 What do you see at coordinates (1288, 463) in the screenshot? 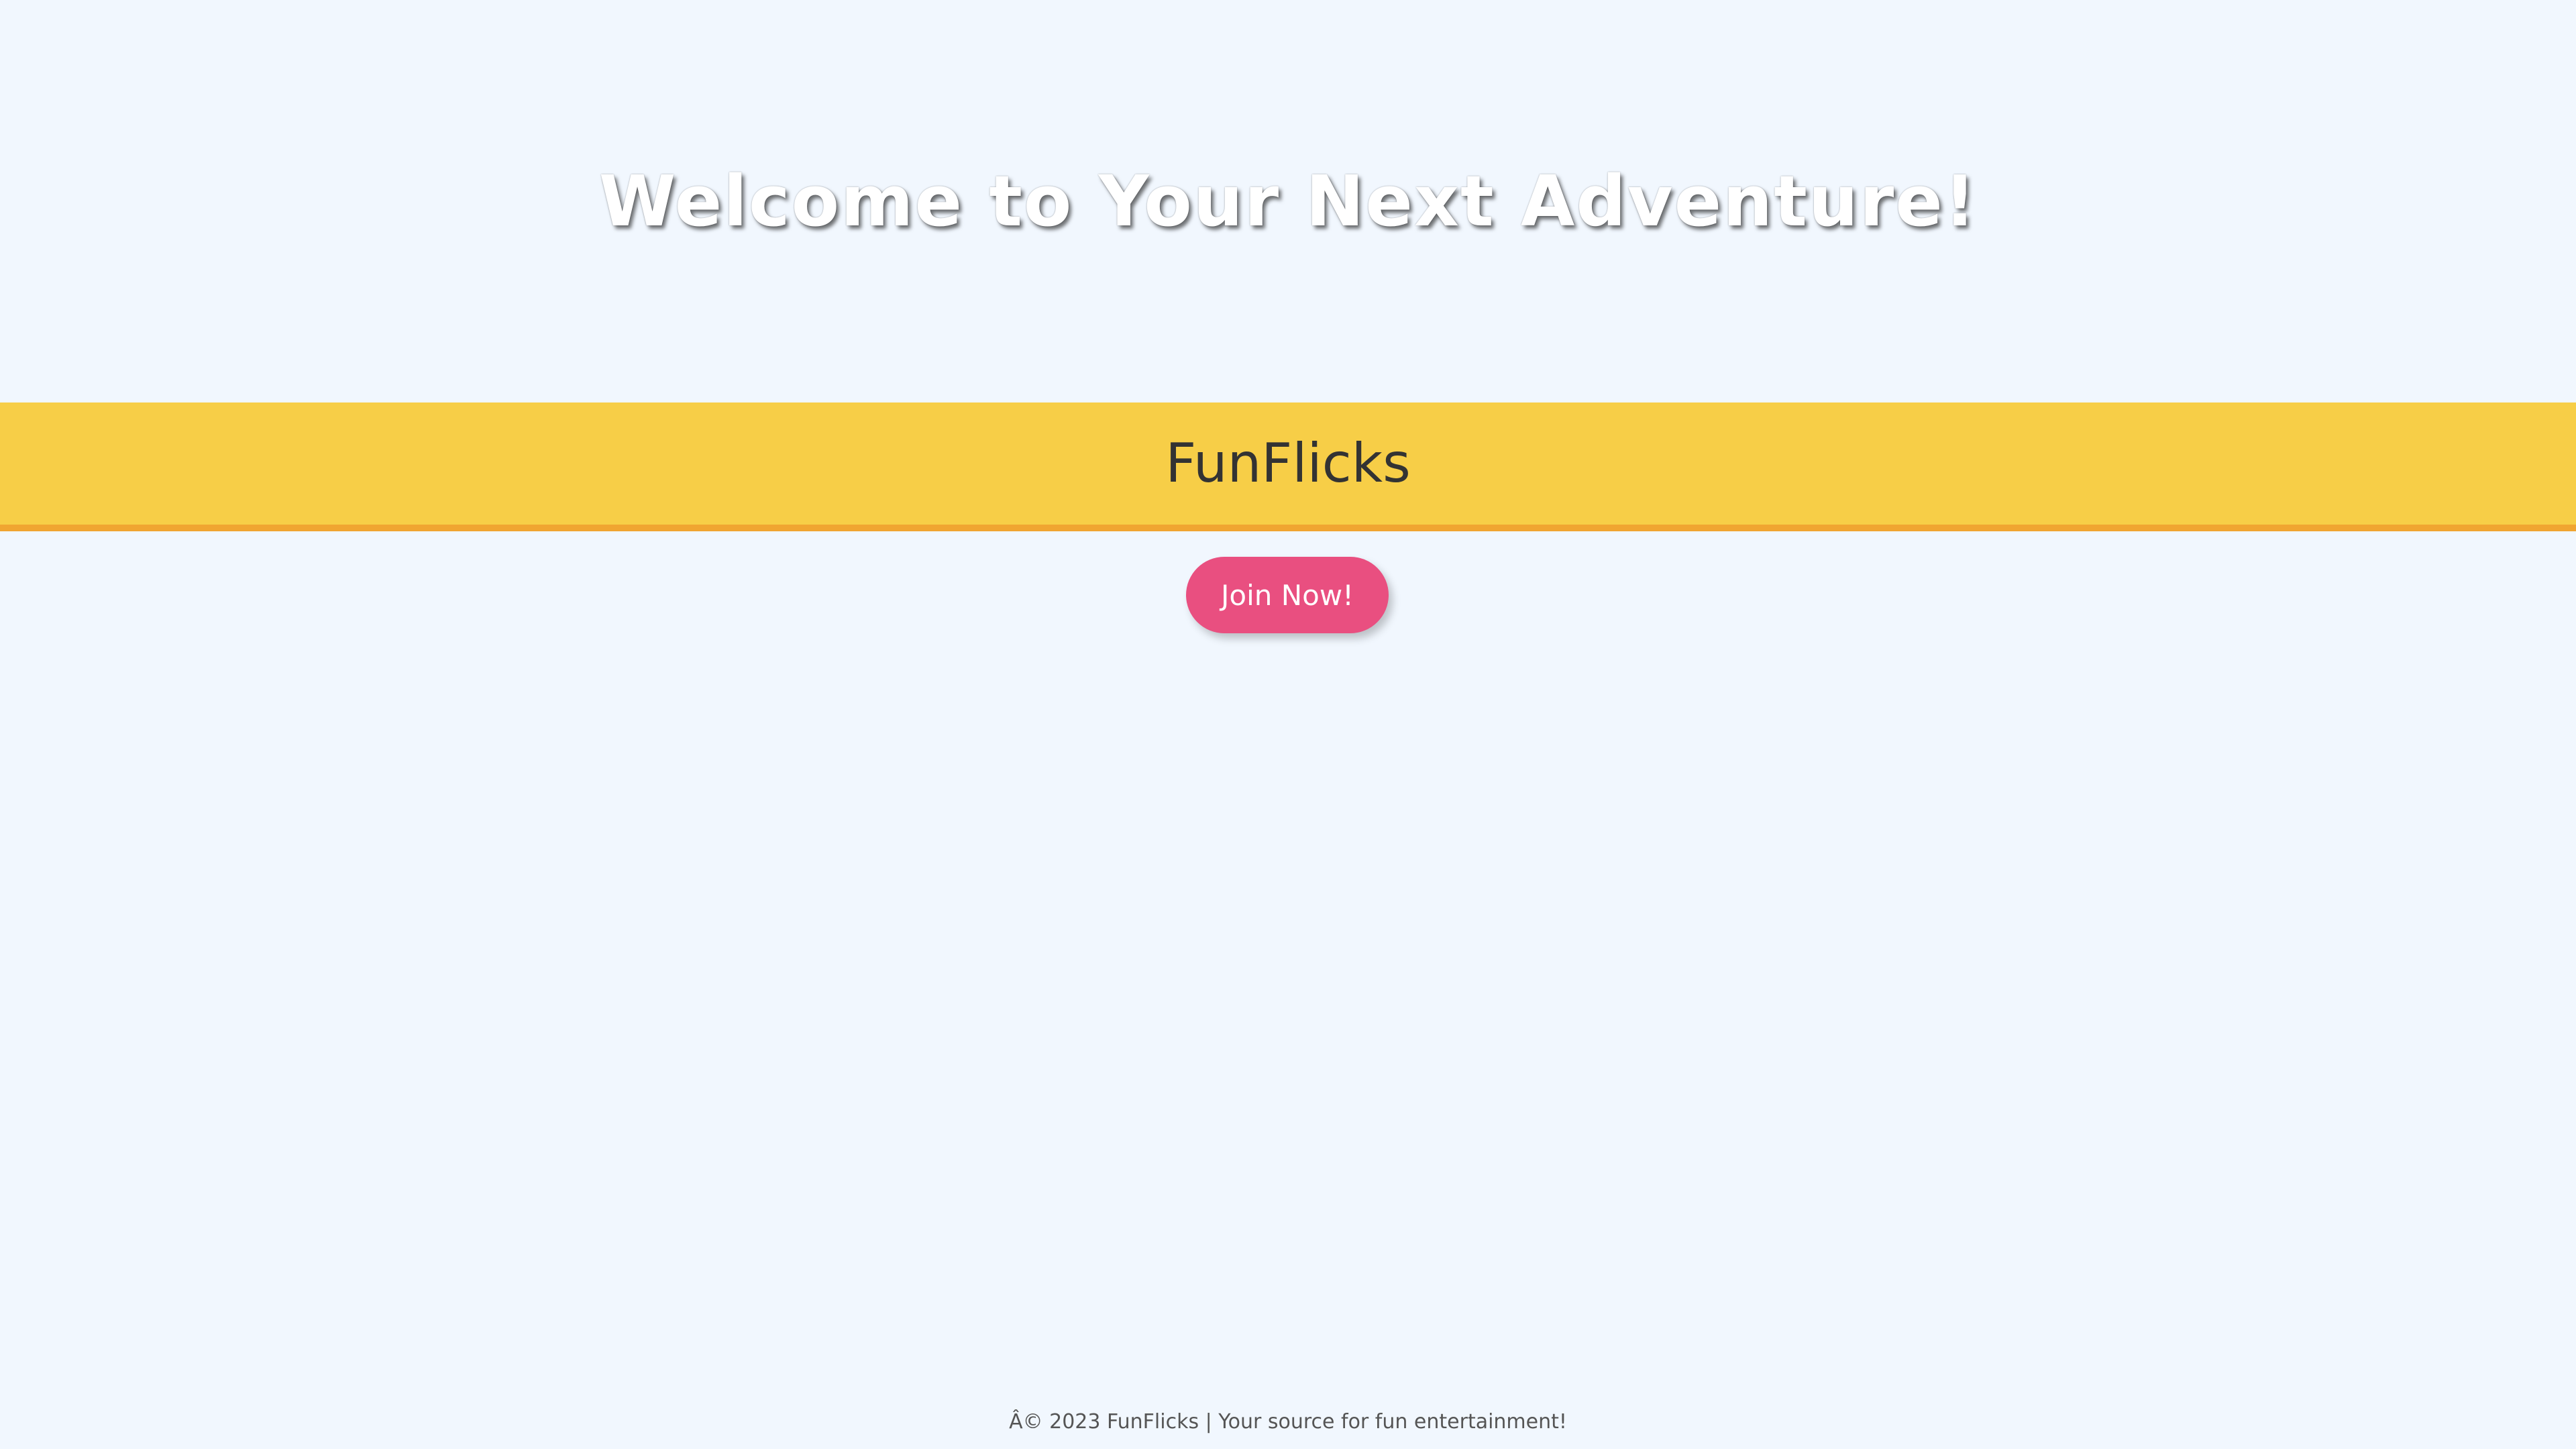
I see `brand-name: FunFlicks` at bounding box center [1288, 463].